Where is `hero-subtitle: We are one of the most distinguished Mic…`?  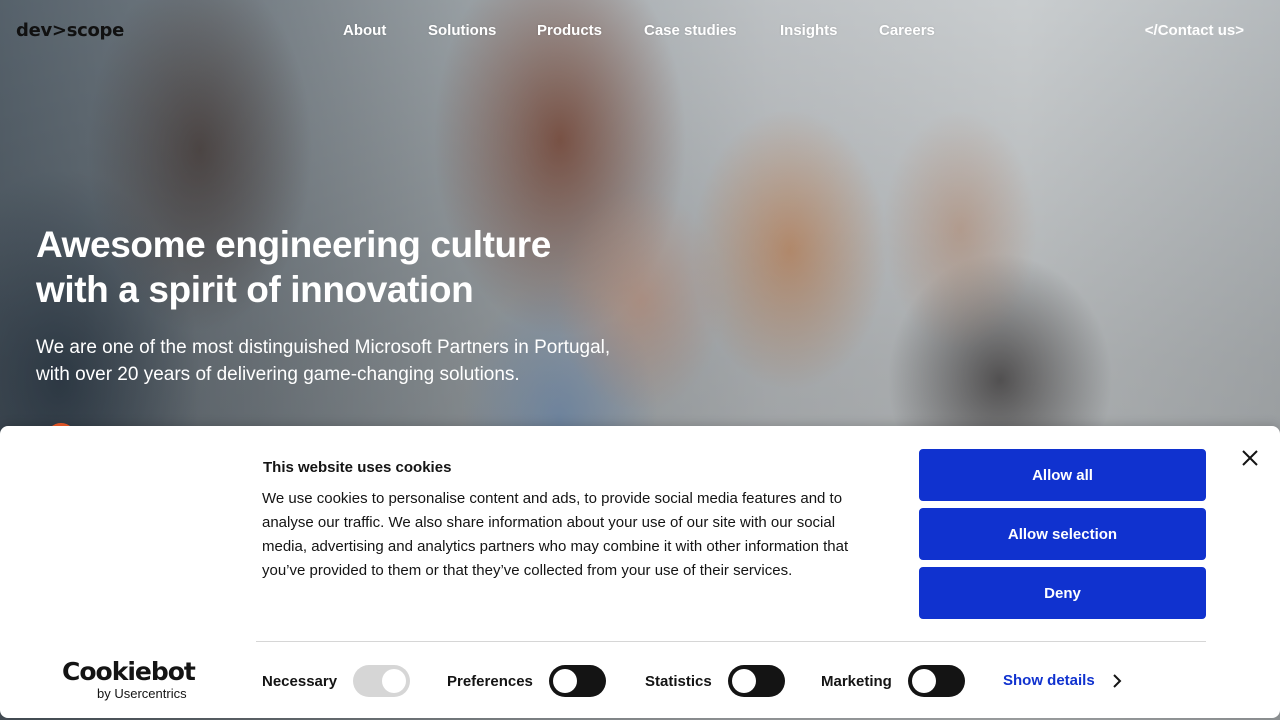 hero-subtitle: We are one of the most distinguished Mic… is located at coordinates (323, 361).